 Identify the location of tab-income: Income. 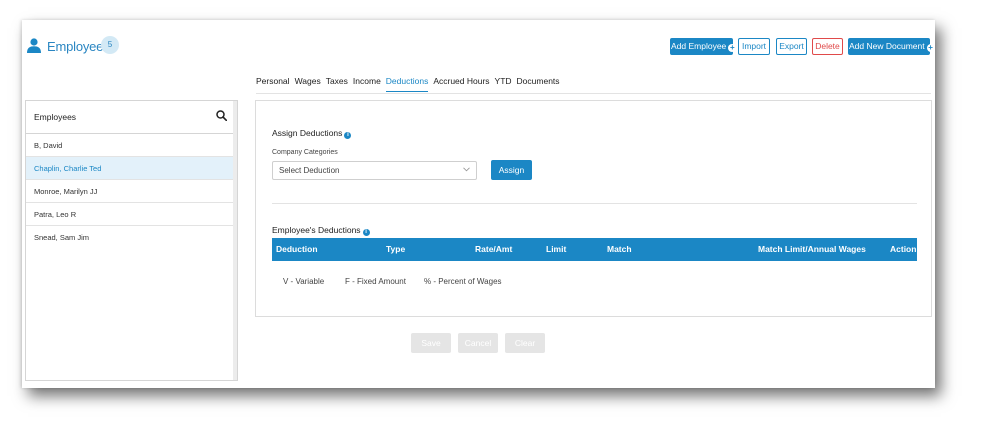
(367, 84).